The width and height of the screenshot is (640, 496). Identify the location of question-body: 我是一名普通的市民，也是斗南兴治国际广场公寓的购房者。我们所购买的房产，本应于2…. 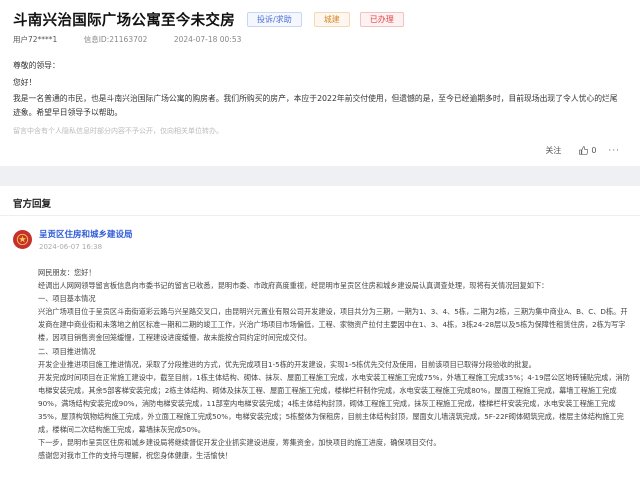
(315, 105).